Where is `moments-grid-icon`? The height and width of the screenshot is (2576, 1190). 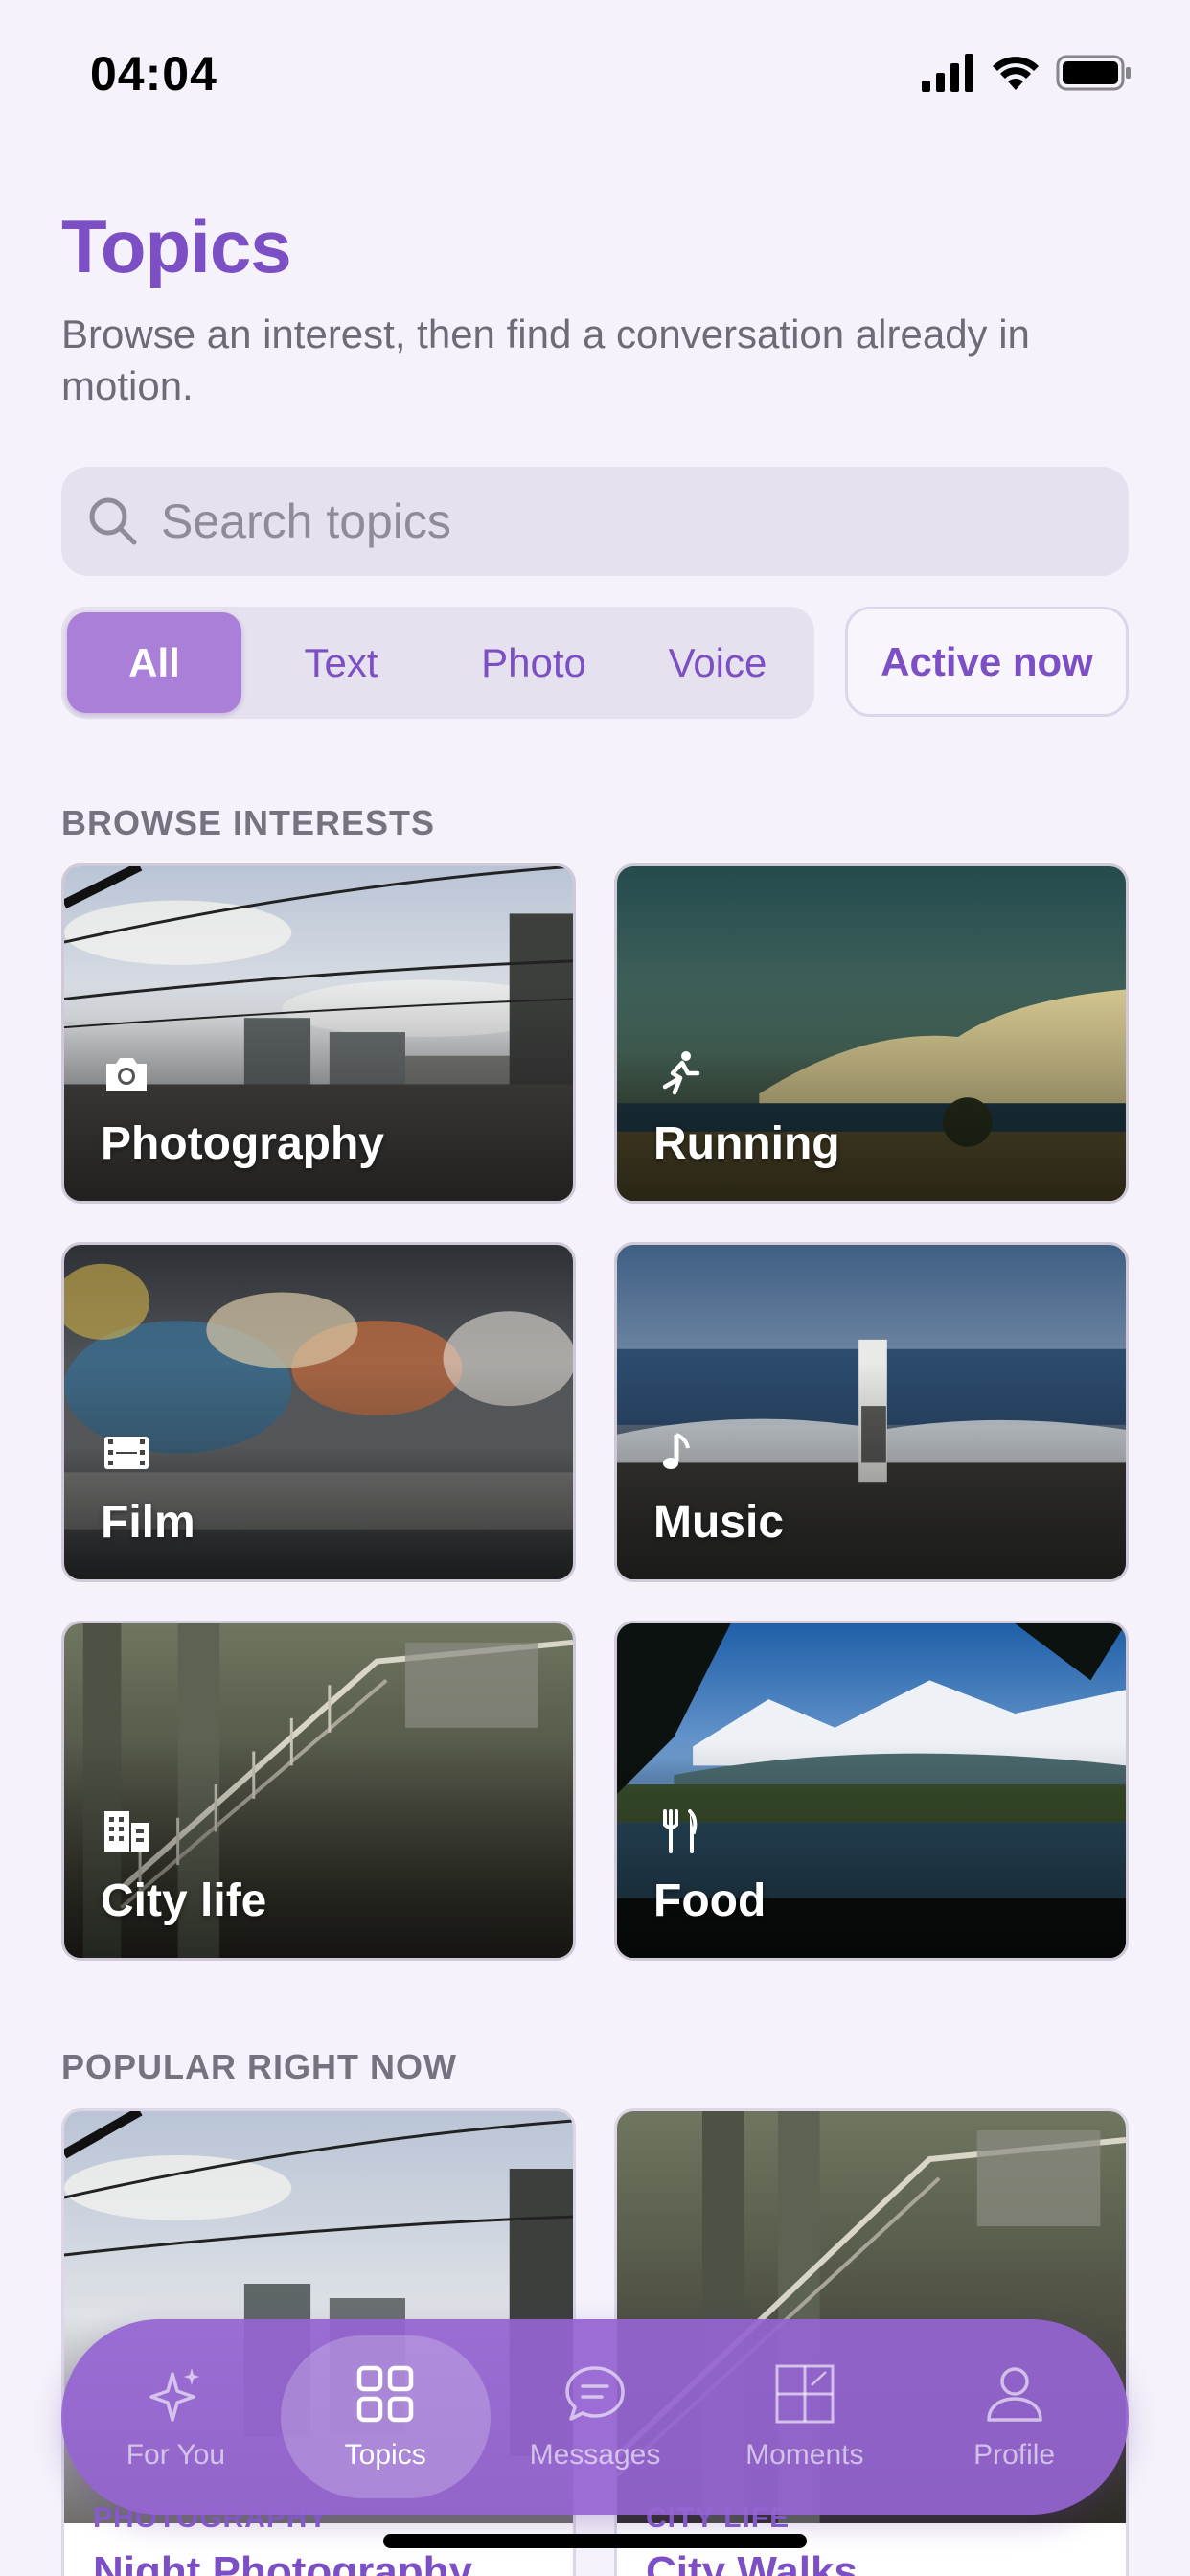
moments-grid-icon is located at coordinates (805, 2394).